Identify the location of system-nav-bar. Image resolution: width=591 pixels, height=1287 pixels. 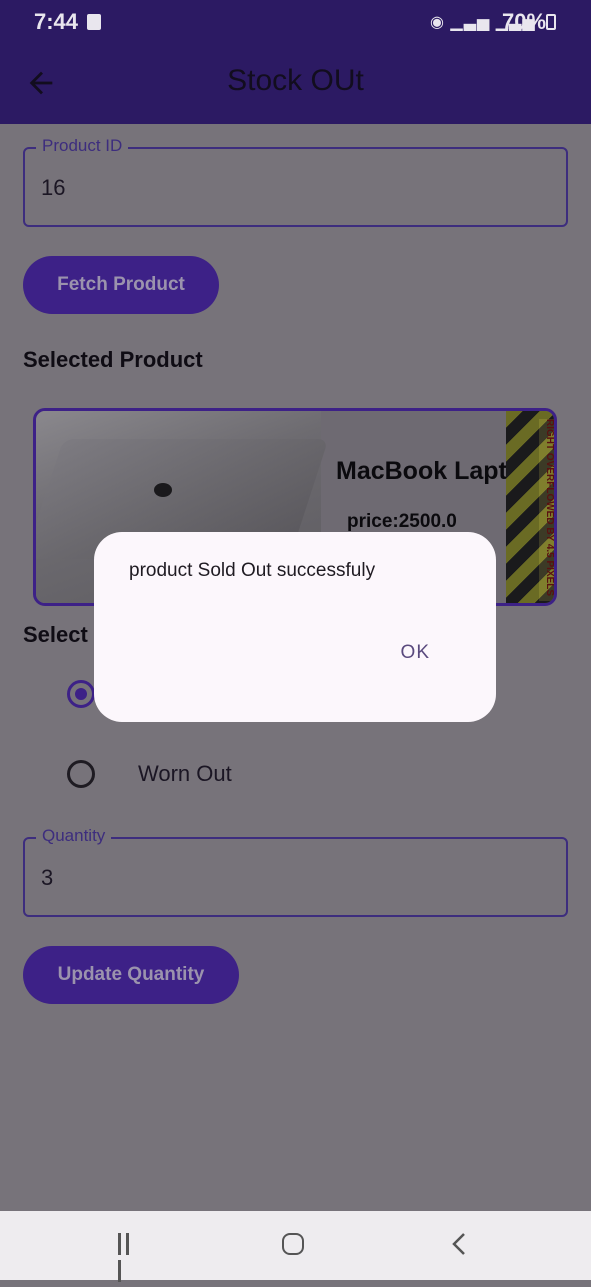
(295, 1246).